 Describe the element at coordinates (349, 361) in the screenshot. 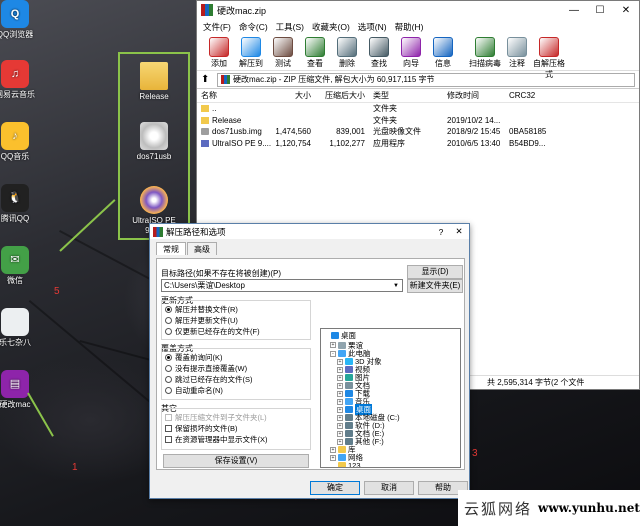

I see `tree-folder-icon` at that location.